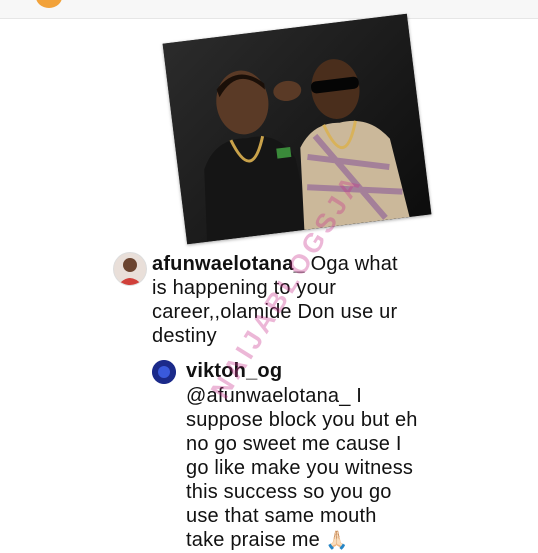 Image resolution: width=538 pixels, height=553 pixels. Describe the element at coordinates (49, 4) in the screenshot. I see `notification-dot-icon` at that location.